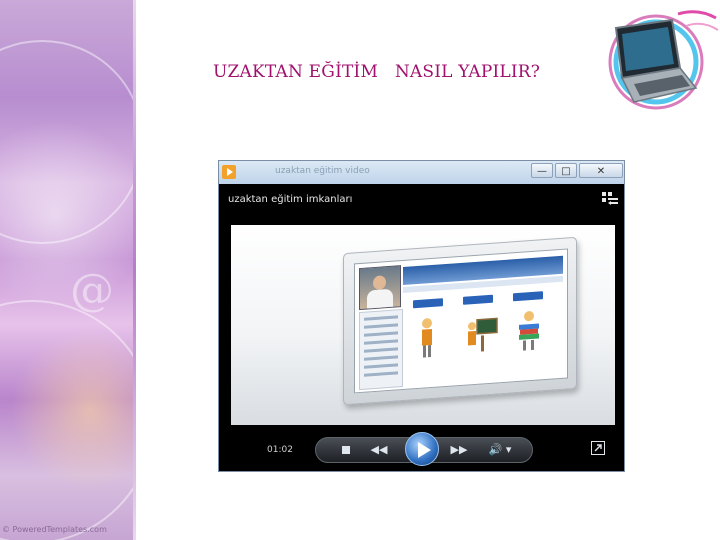 This screenshot has height=540, width=720. What do you see at coordinates (459, 450) in the screenshot?
I see `next-button: ▶▶` at bounding box center [459, 450].